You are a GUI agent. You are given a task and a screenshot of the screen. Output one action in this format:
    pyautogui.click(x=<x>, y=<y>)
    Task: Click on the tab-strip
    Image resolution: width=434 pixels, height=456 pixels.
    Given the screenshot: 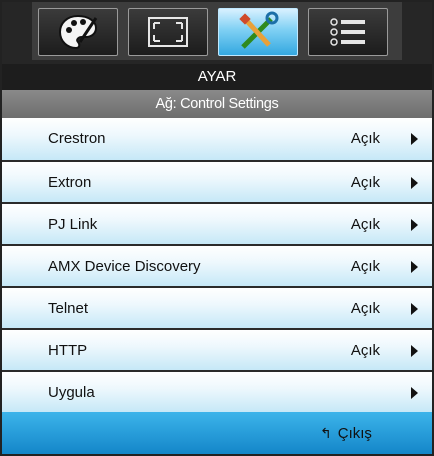 What is the action you would take?
    pyautogui.click(x=217, y=31)
    